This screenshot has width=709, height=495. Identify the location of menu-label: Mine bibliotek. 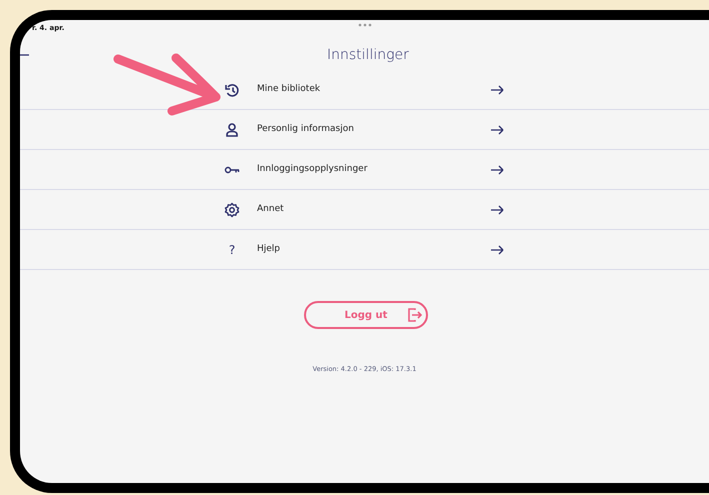
(289, 89).